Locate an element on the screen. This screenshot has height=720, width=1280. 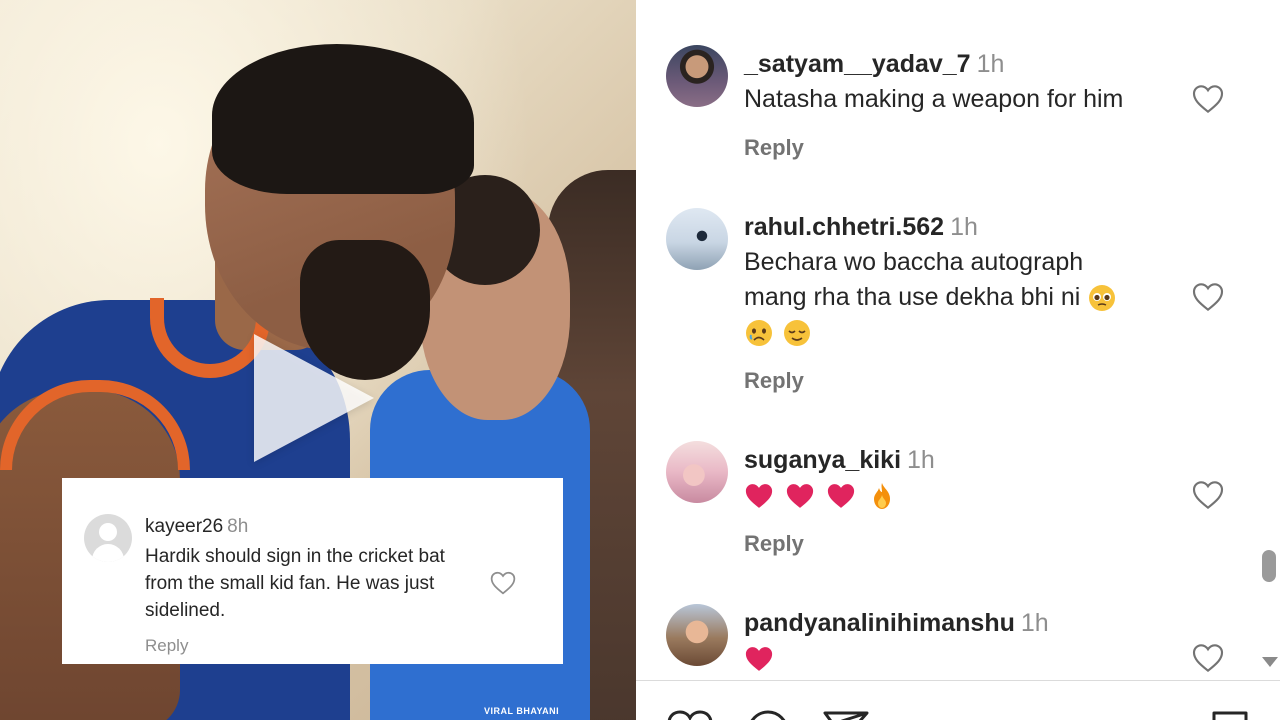
save-bookmark-icon is located at coordinates (1230, 714).